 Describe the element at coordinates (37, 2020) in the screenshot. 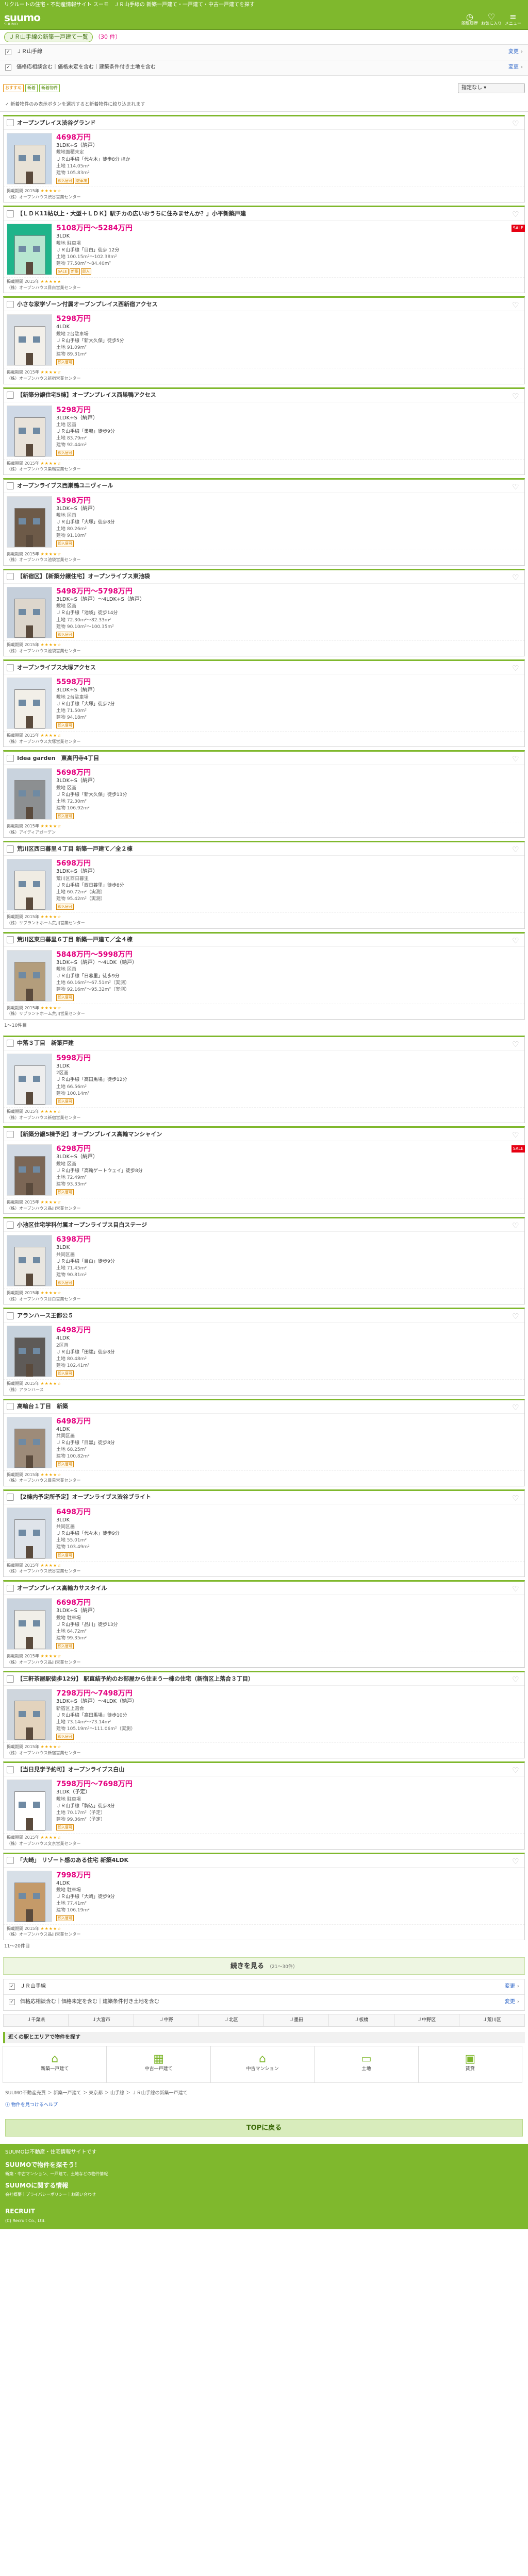

I see `category-tab: Ｊ千葉県` at that location.